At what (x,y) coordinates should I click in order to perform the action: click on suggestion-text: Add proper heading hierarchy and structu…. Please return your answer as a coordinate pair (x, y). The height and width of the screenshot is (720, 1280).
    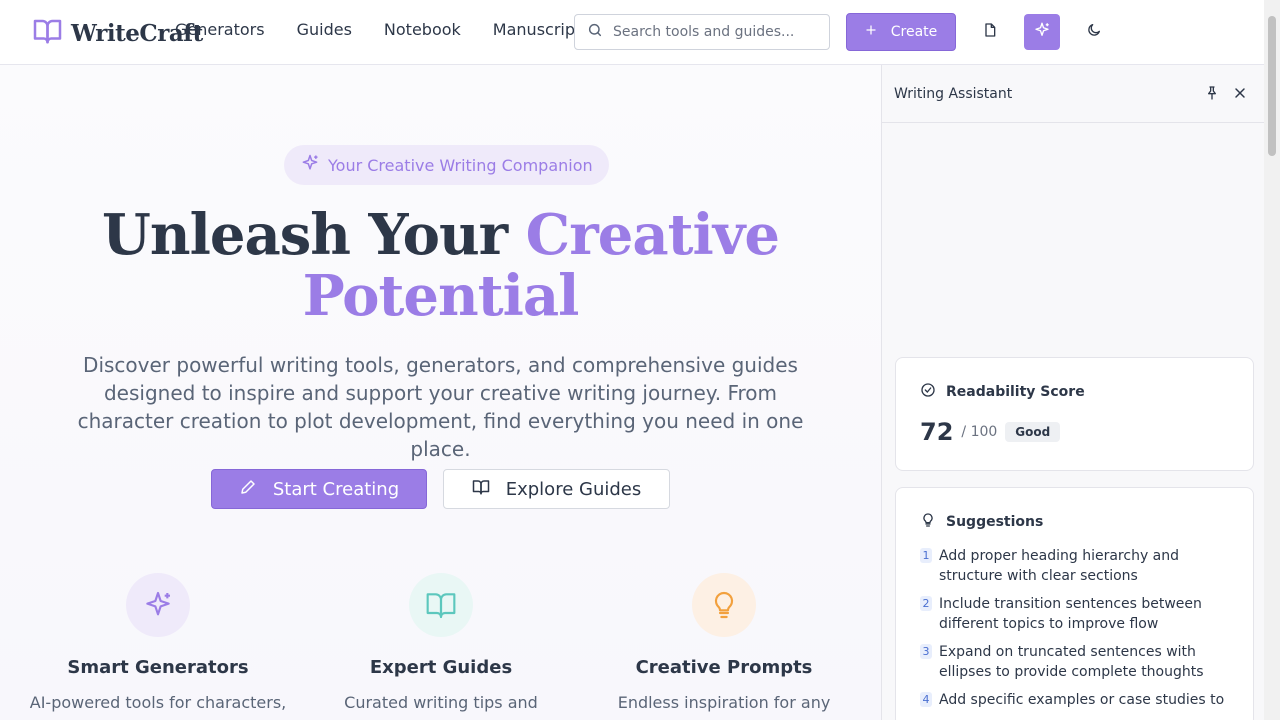
    Looking at the image, I should click on (1059, 566).